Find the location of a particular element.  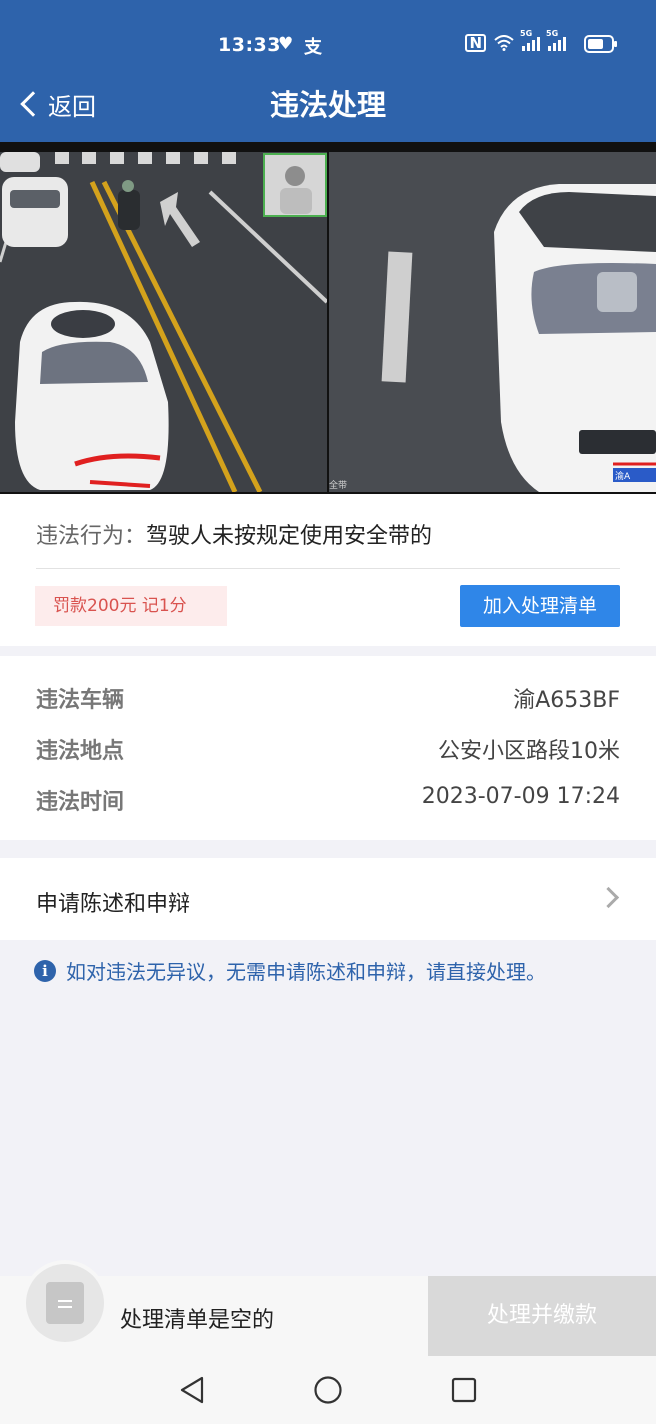

car-closeup-illustration: 全带 渝A is located at coordinates (492, 322).